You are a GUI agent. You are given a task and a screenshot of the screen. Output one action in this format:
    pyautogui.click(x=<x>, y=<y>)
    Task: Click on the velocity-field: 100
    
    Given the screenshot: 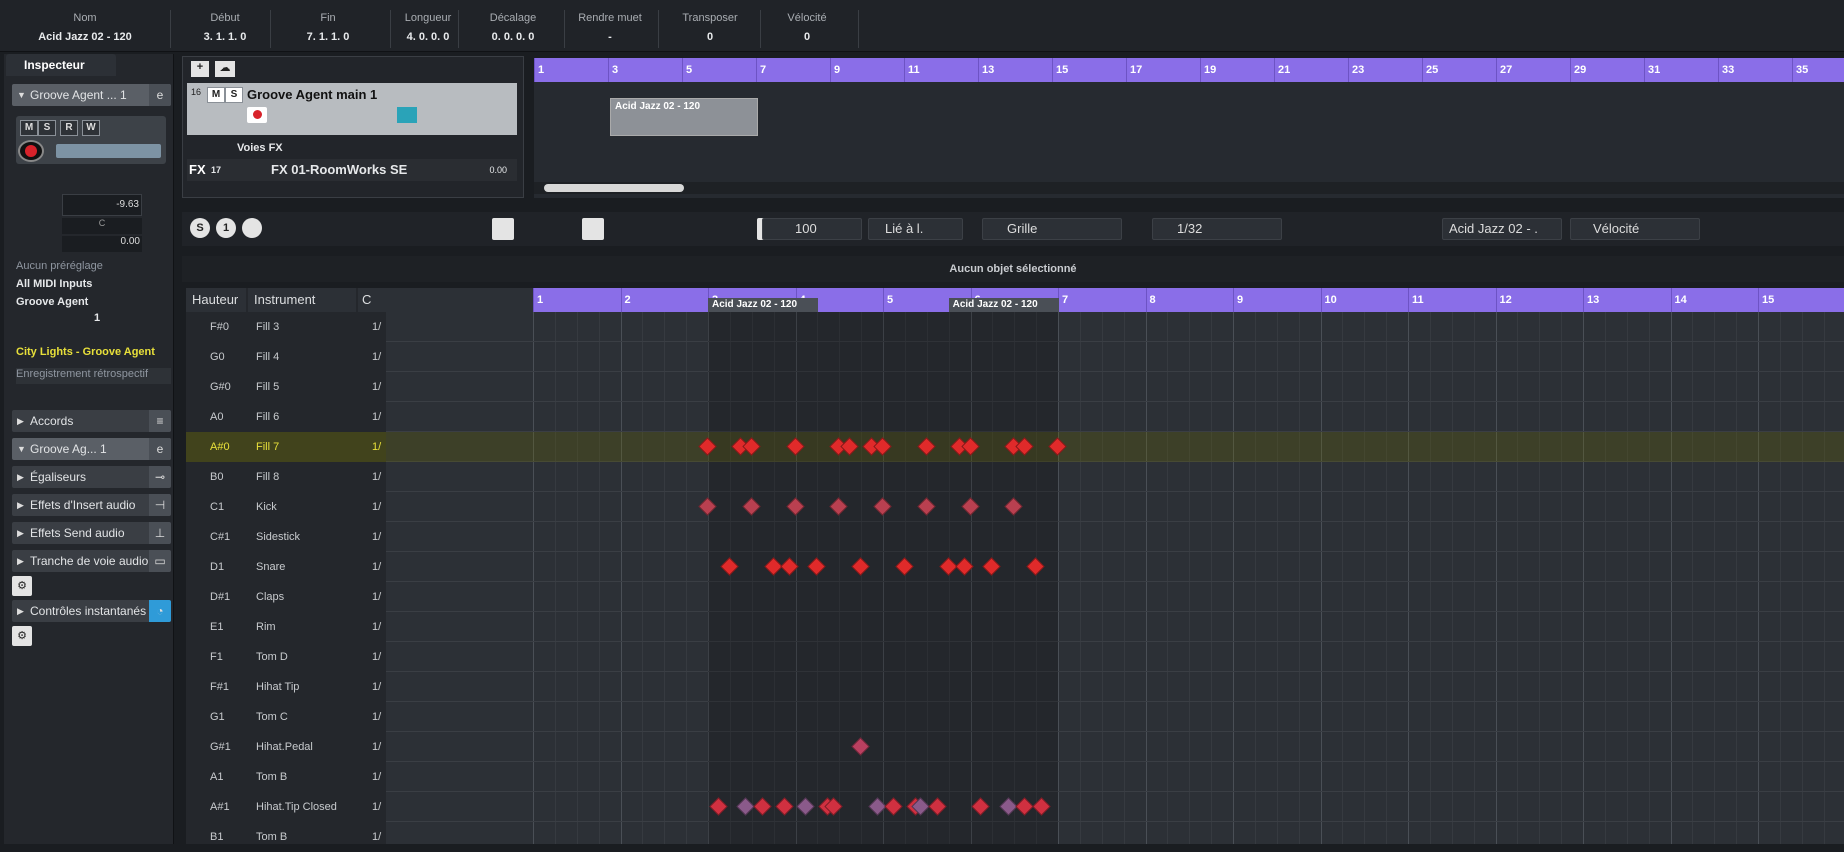 What is the action you would take?
    pyautogui.click(x=812, y=229)
    